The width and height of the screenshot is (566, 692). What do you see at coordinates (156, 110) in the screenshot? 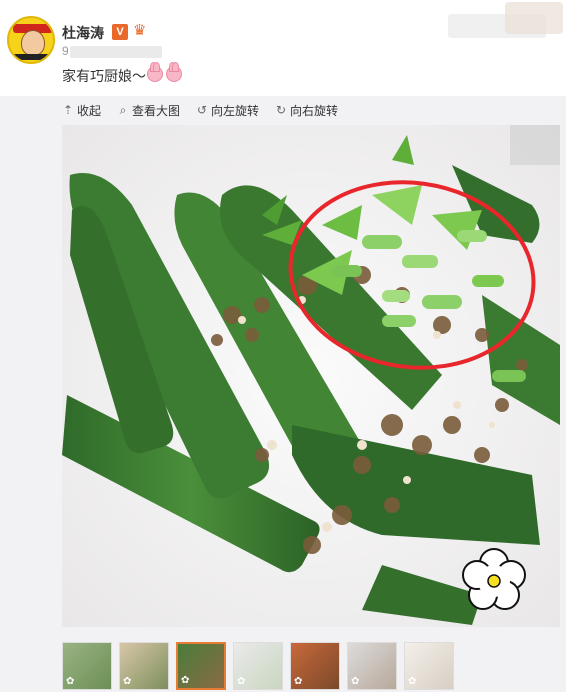
I see `view-large-label: 查看大图` at bounding box center [156, 110].